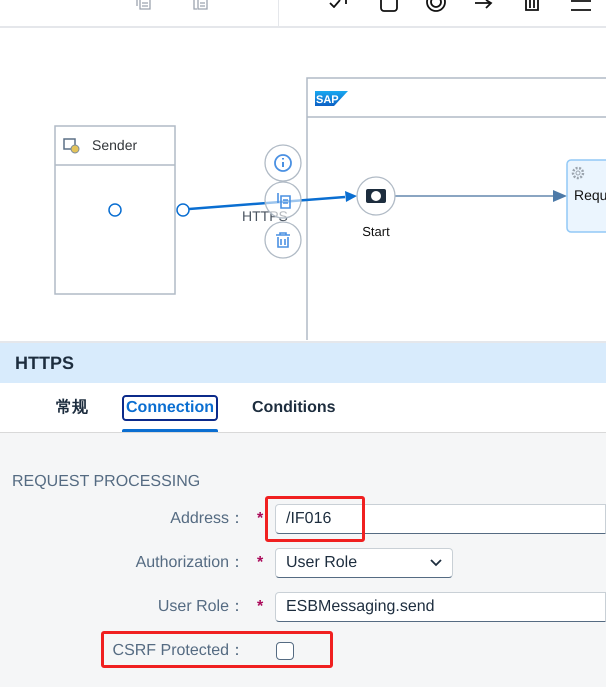 The image size is (606, 687). Describe the element at coordinates (376, 231) in the screenshot. I see `start-label: Start` at that location.